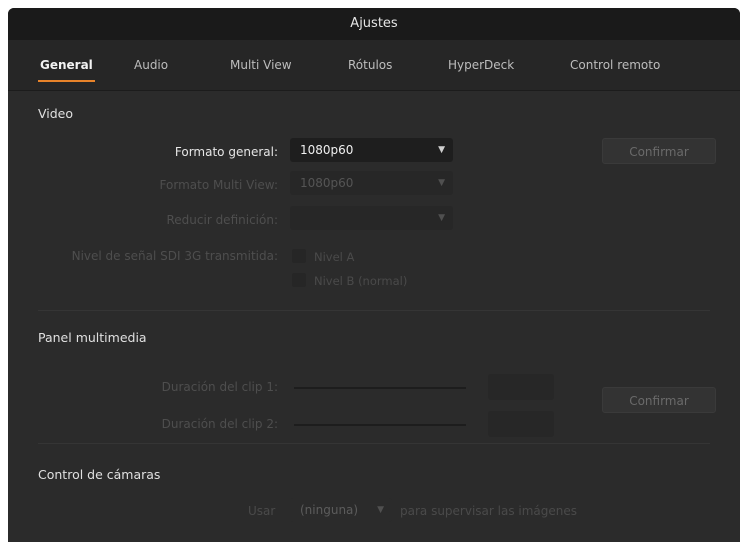  What do you see at coordinates (371, 218) in the screenshot?
I see `downconvert-select: ▼` at bounding box center [371, 218].